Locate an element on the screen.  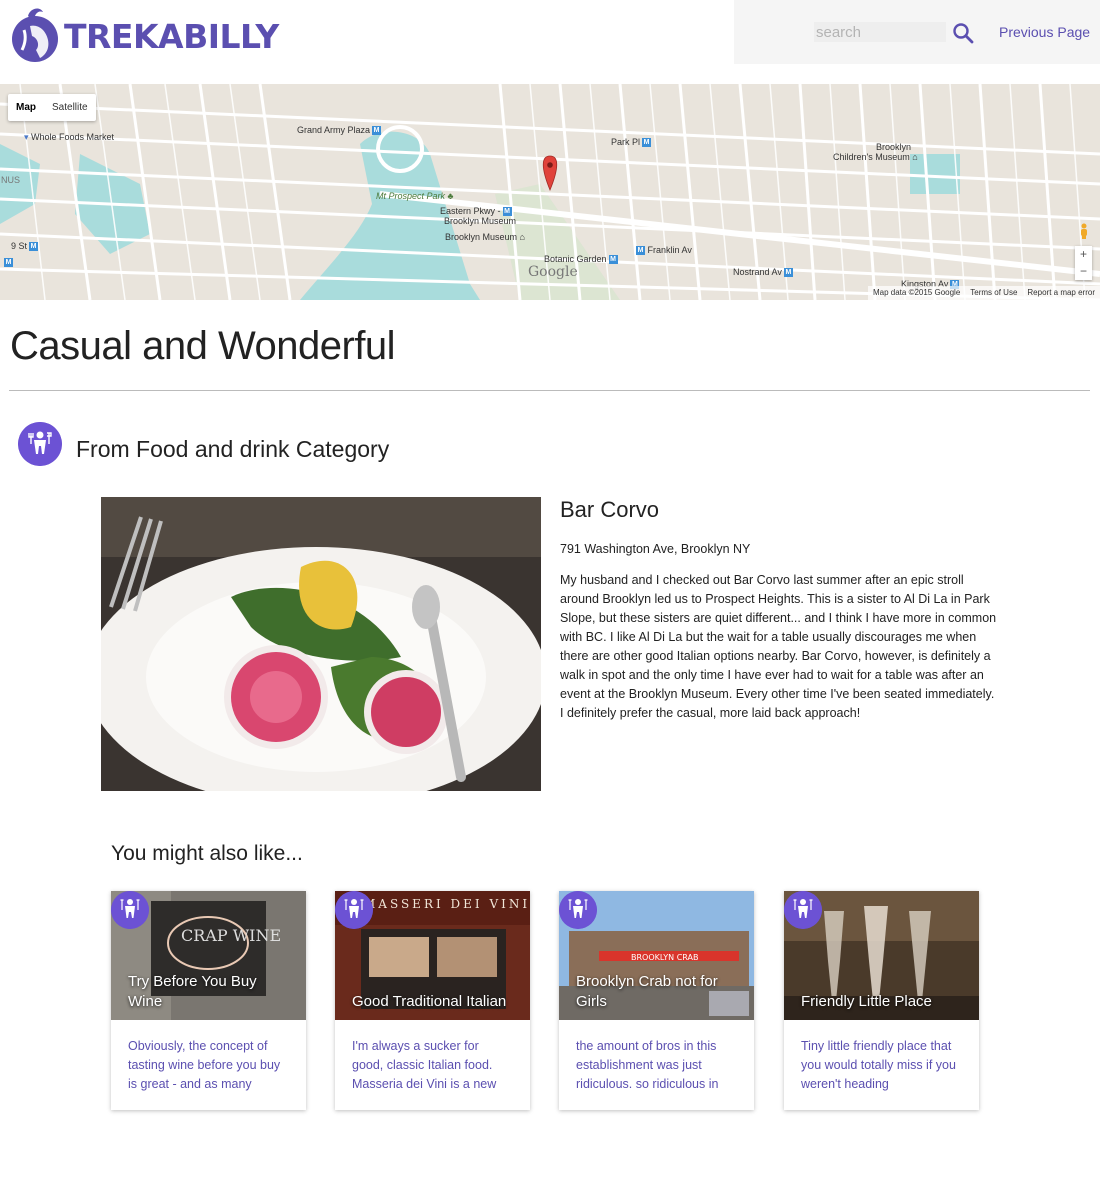
map-type-control: Map Satellite is located at coordinates (52, 107).